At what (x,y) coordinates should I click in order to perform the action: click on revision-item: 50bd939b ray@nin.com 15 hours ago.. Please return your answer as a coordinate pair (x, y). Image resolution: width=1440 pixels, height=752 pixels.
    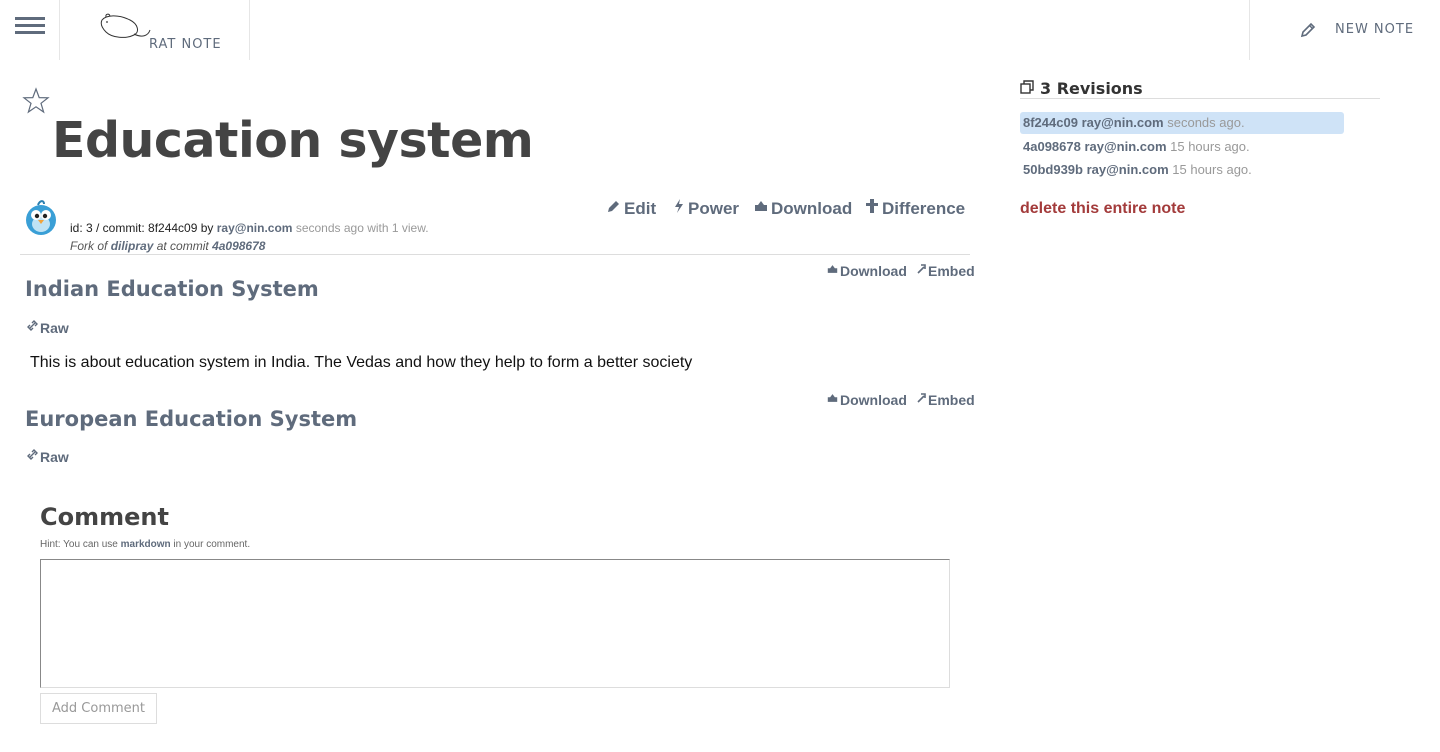
    Looking at the image, I should click on (1136, 170).